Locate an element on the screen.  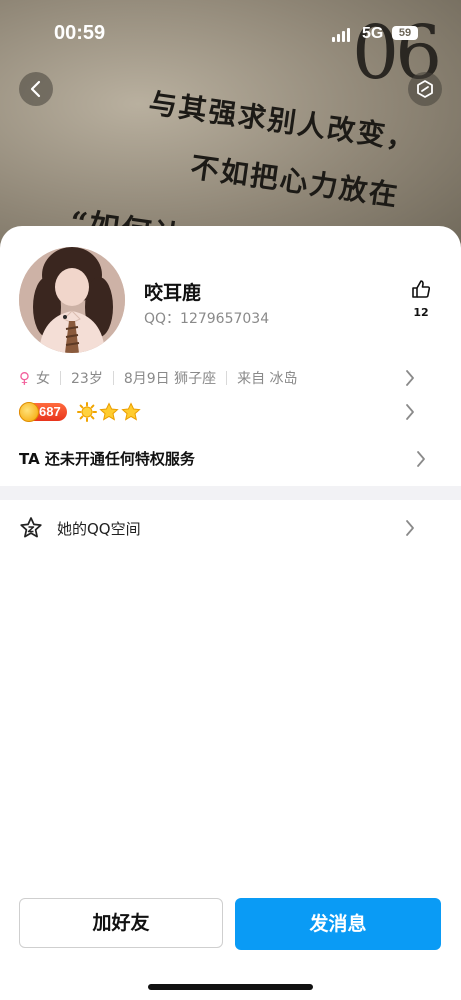
status-time: 00:59 is located at coordinates (80, 33).